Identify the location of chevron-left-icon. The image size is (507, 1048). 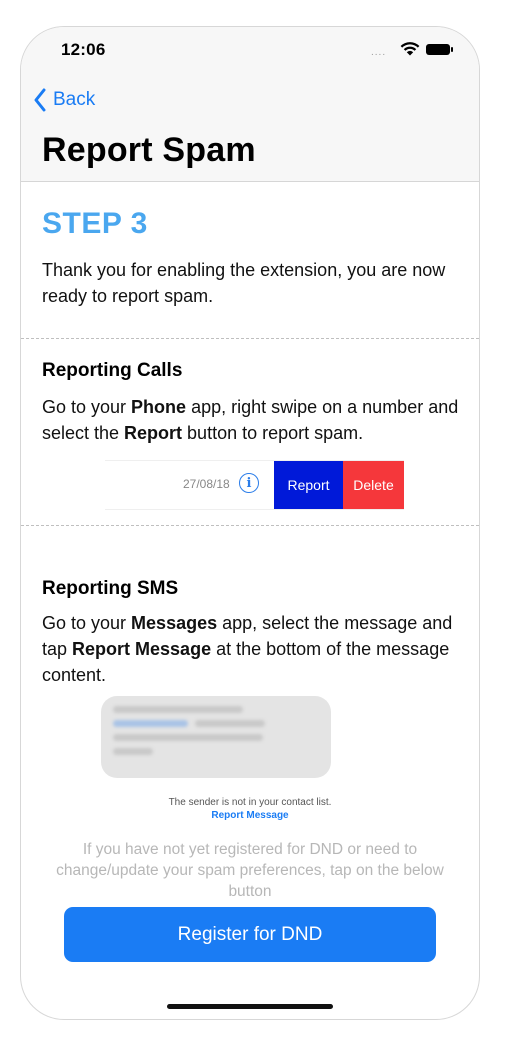
(40, 100).